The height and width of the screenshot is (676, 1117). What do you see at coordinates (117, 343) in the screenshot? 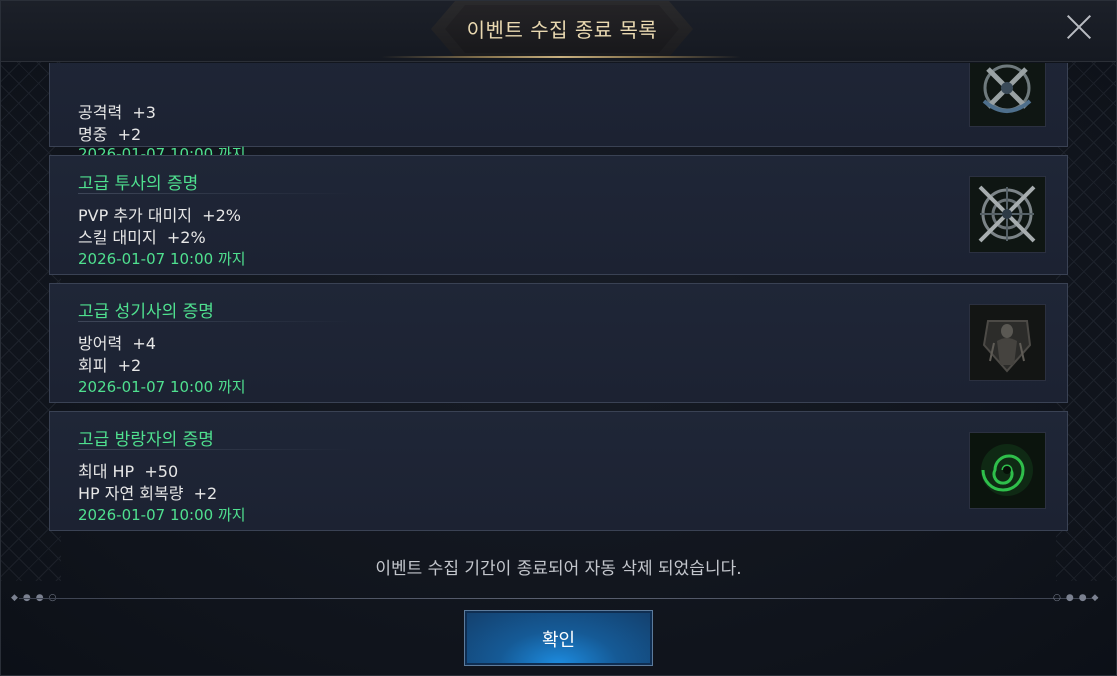
I see `item-stat: 방어력 +4` at bounding box center [117, 343].